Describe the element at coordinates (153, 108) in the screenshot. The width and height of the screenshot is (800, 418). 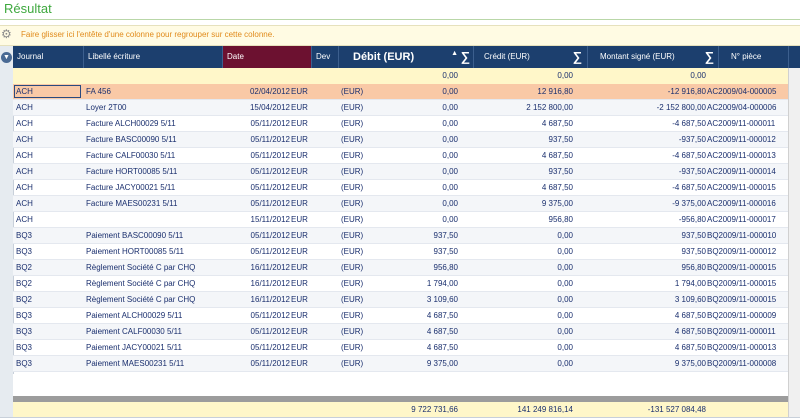
I see `cell-libelle: Loyer 2T00` at that location.